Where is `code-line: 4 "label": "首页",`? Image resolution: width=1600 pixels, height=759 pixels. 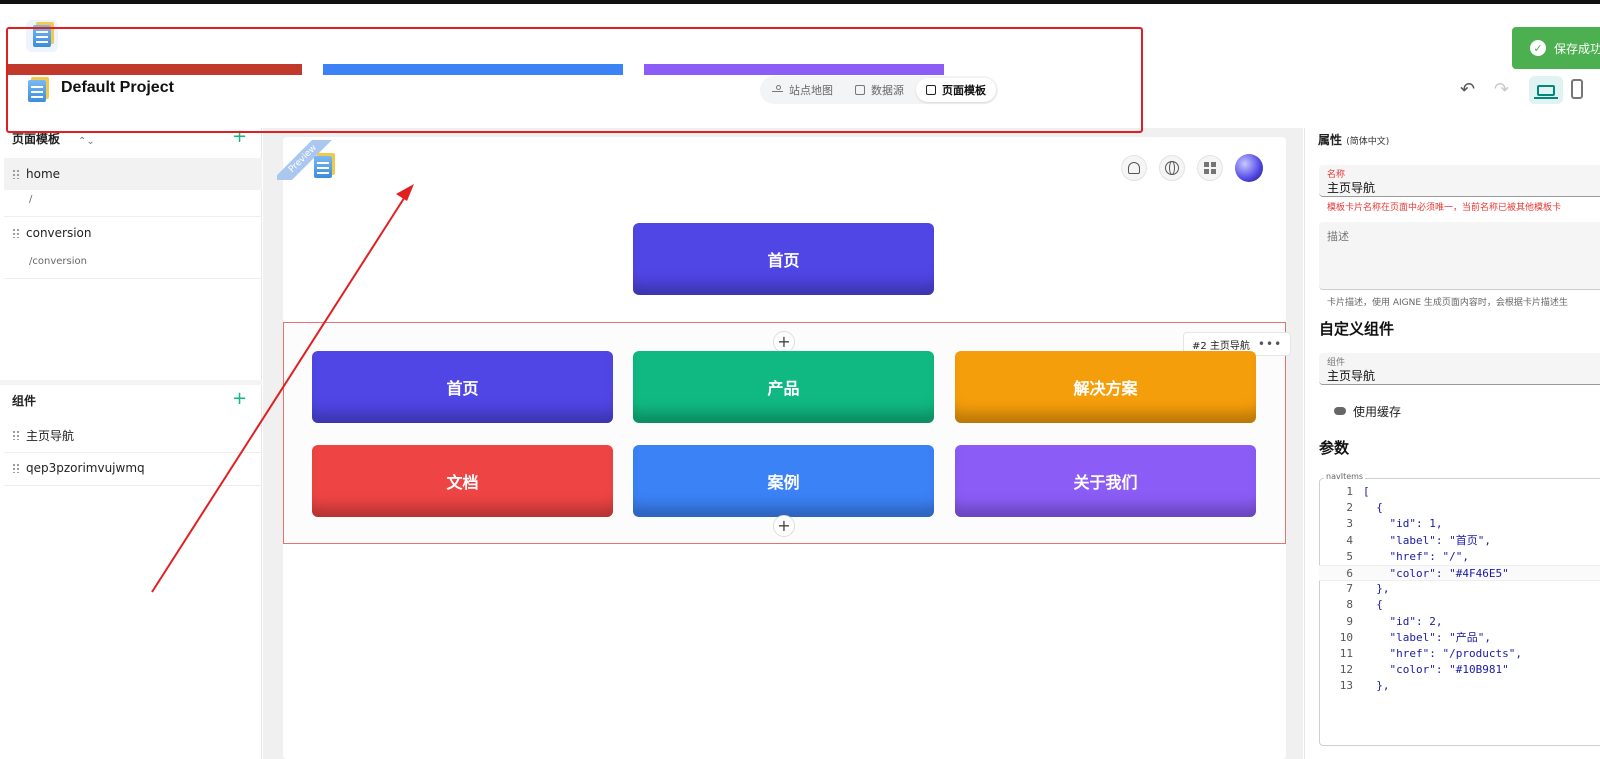
code-line: 4 "label": "首页", is located at coordinates (1459, 541).